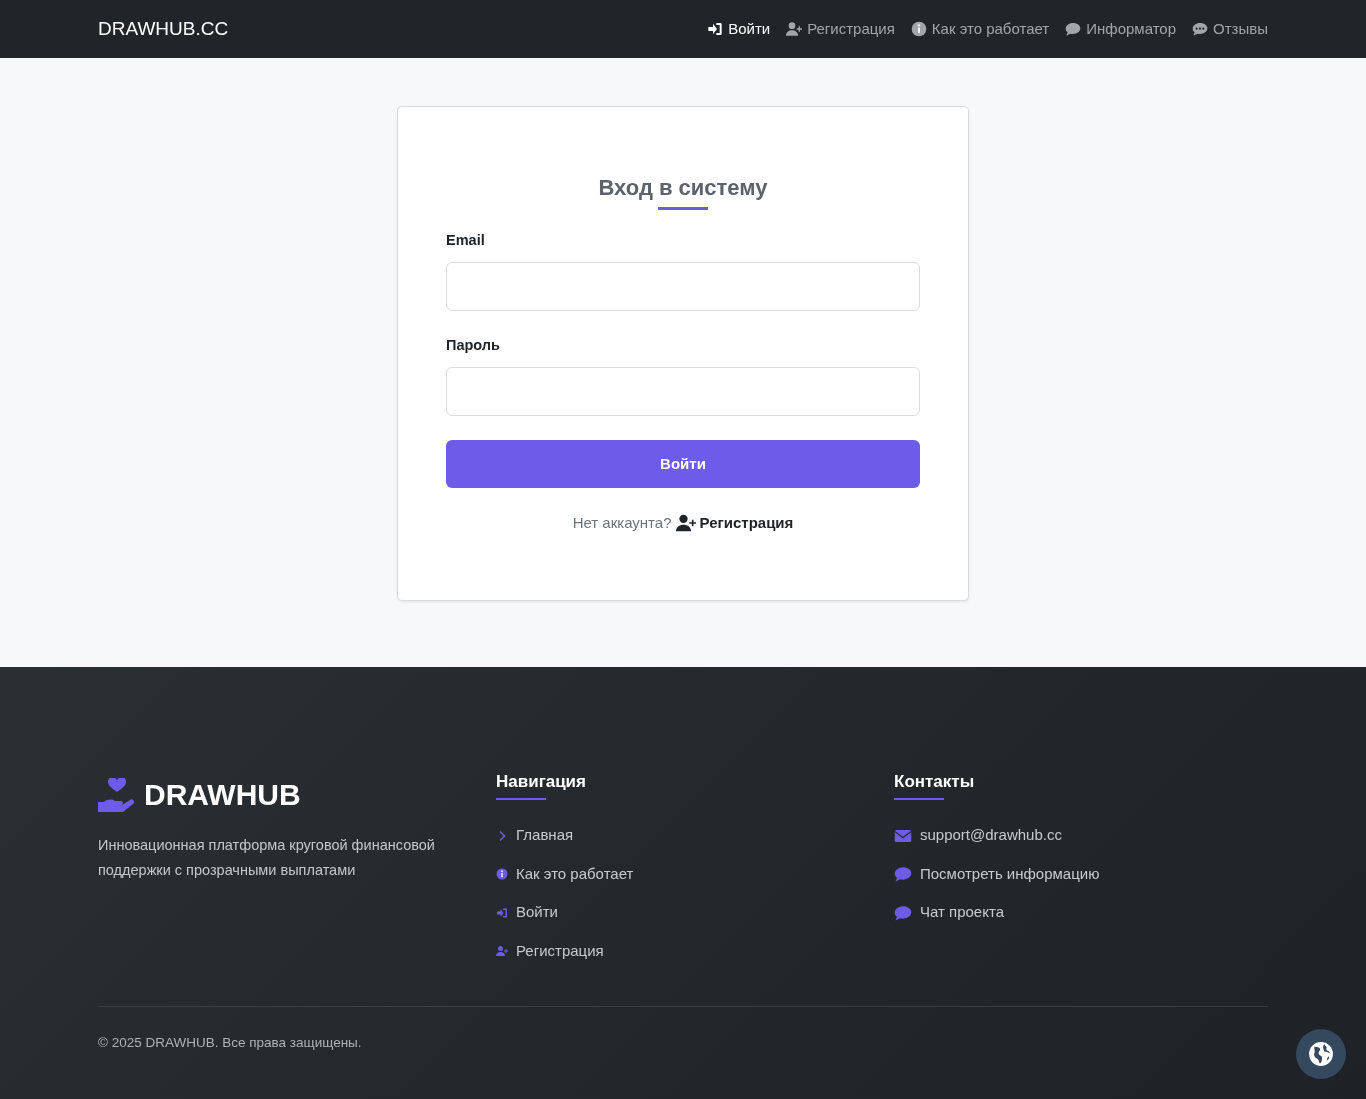  Describe the element at coordinates (117, 794) in the screenshot. I see `hand-heart-icon` at that location.